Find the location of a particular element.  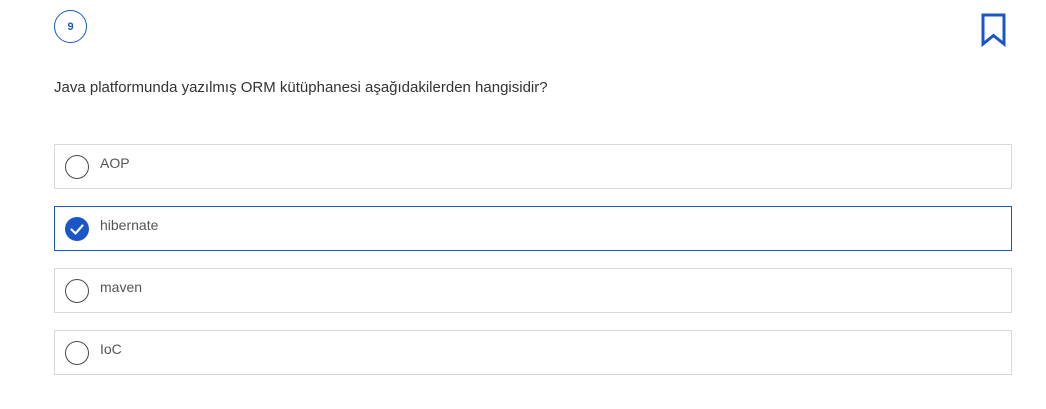

check-icon is located at coordinates (77, 229).